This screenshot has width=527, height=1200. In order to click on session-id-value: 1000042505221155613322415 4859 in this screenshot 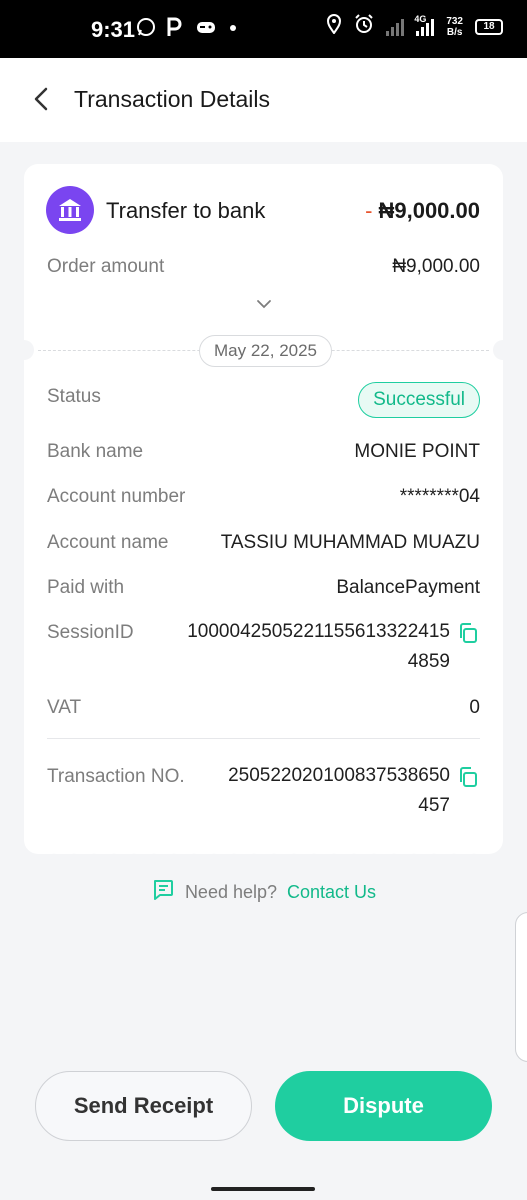, I will do `click(318, 646)`.